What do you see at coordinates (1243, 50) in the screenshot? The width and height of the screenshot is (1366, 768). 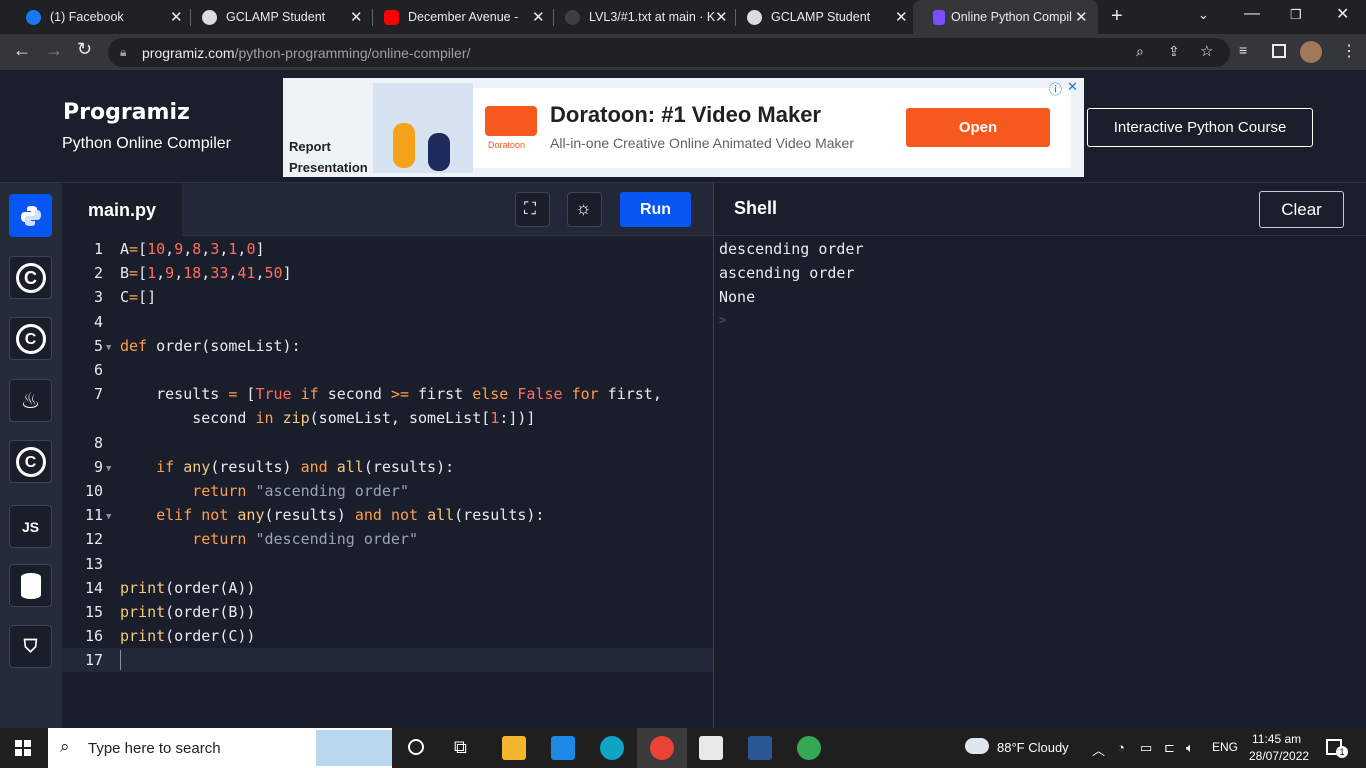 I see `media-control-icon: ≡` at bounding box center [1243, 50].